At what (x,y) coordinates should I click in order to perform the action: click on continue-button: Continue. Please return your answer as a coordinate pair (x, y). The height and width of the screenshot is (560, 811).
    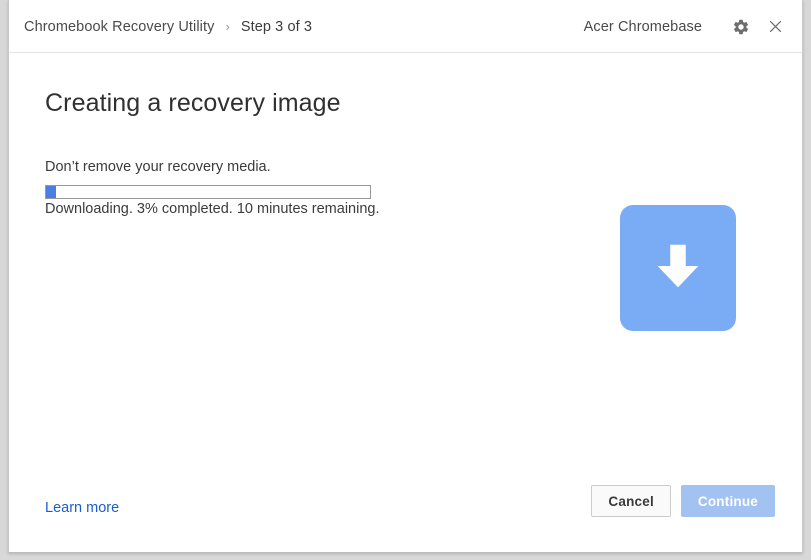
    Looking at the image, I should click on (727, 501).